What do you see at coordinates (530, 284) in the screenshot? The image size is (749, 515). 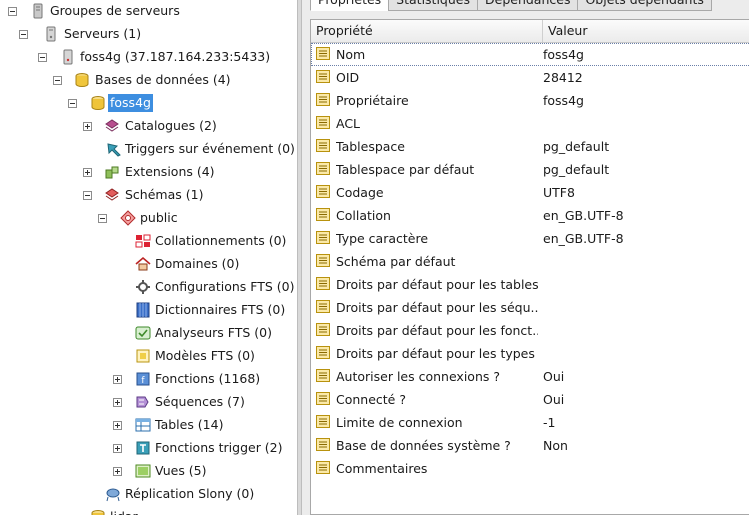 I see `property-row: Droits par défaut pour les tables` at bounding box center [530, 284].